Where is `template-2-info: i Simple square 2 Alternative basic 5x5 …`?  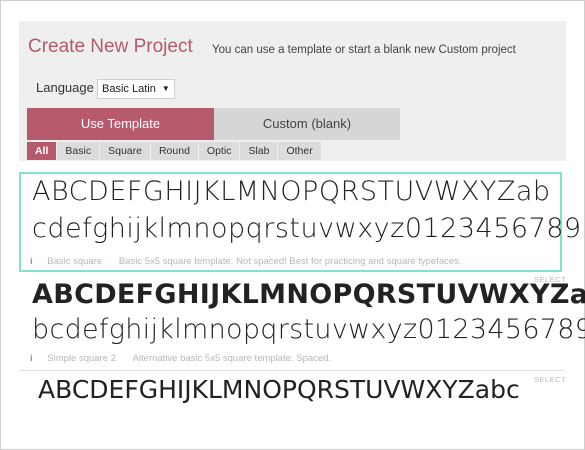 template-2-info: i Simple square 2 Alternative basic 5x5 … is located at coordinates (180, 358).